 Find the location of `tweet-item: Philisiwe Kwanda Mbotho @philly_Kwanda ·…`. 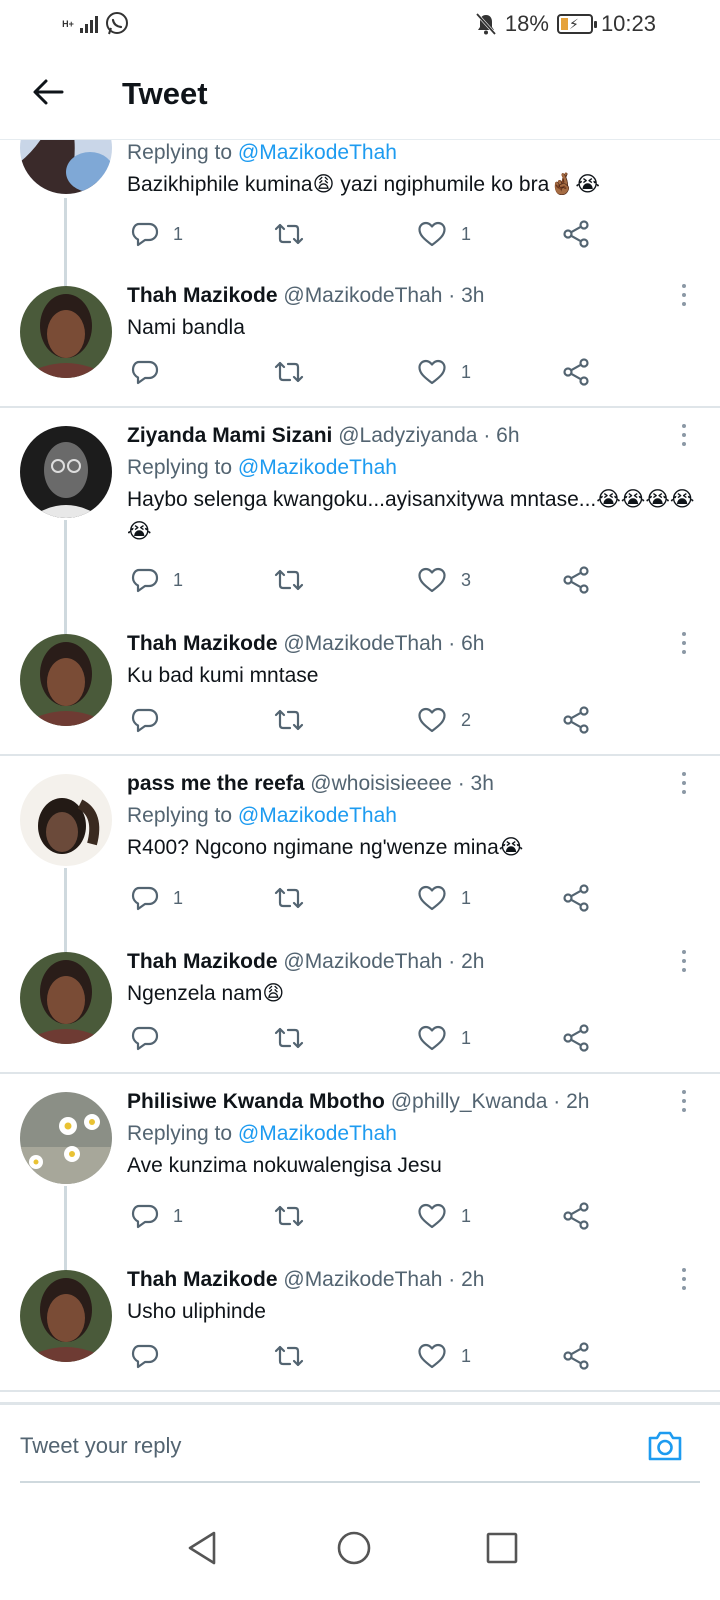

tweet-item: Philisiwe Kwanda Mbotho @philly_Kwanda ·… is located at coordinates (360, 1173).